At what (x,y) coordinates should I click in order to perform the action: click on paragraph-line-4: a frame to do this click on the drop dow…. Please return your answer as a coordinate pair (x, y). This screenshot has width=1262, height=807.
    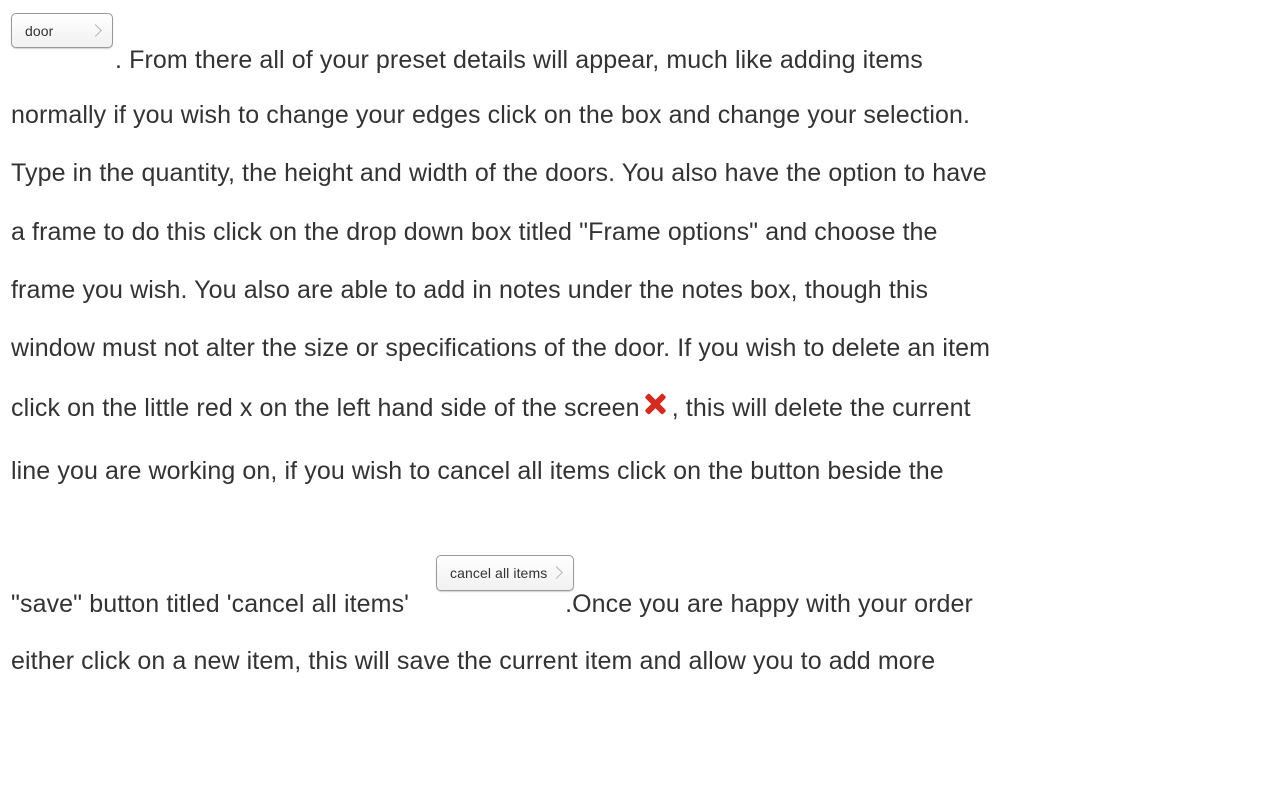
    Looking at the image, I should click on (474, 232).